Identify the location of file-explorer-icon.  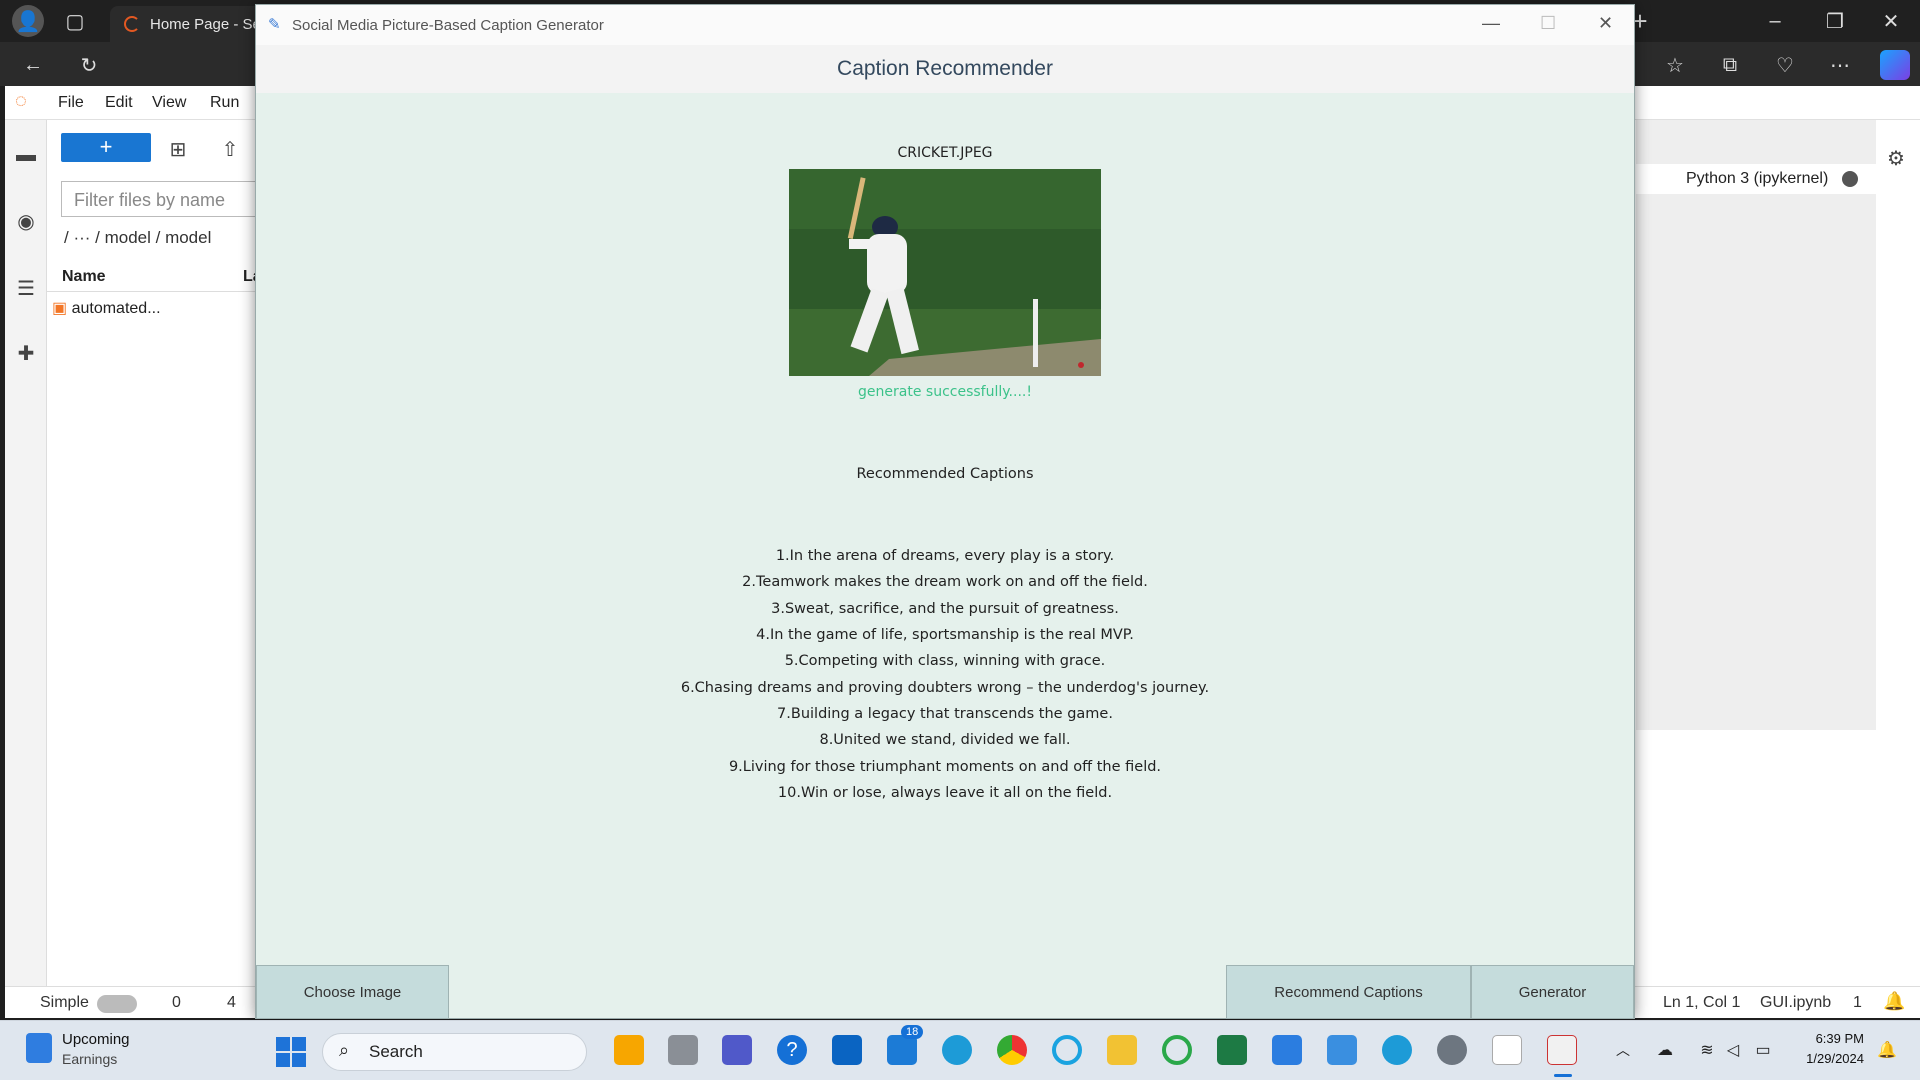
(1122, 1050).